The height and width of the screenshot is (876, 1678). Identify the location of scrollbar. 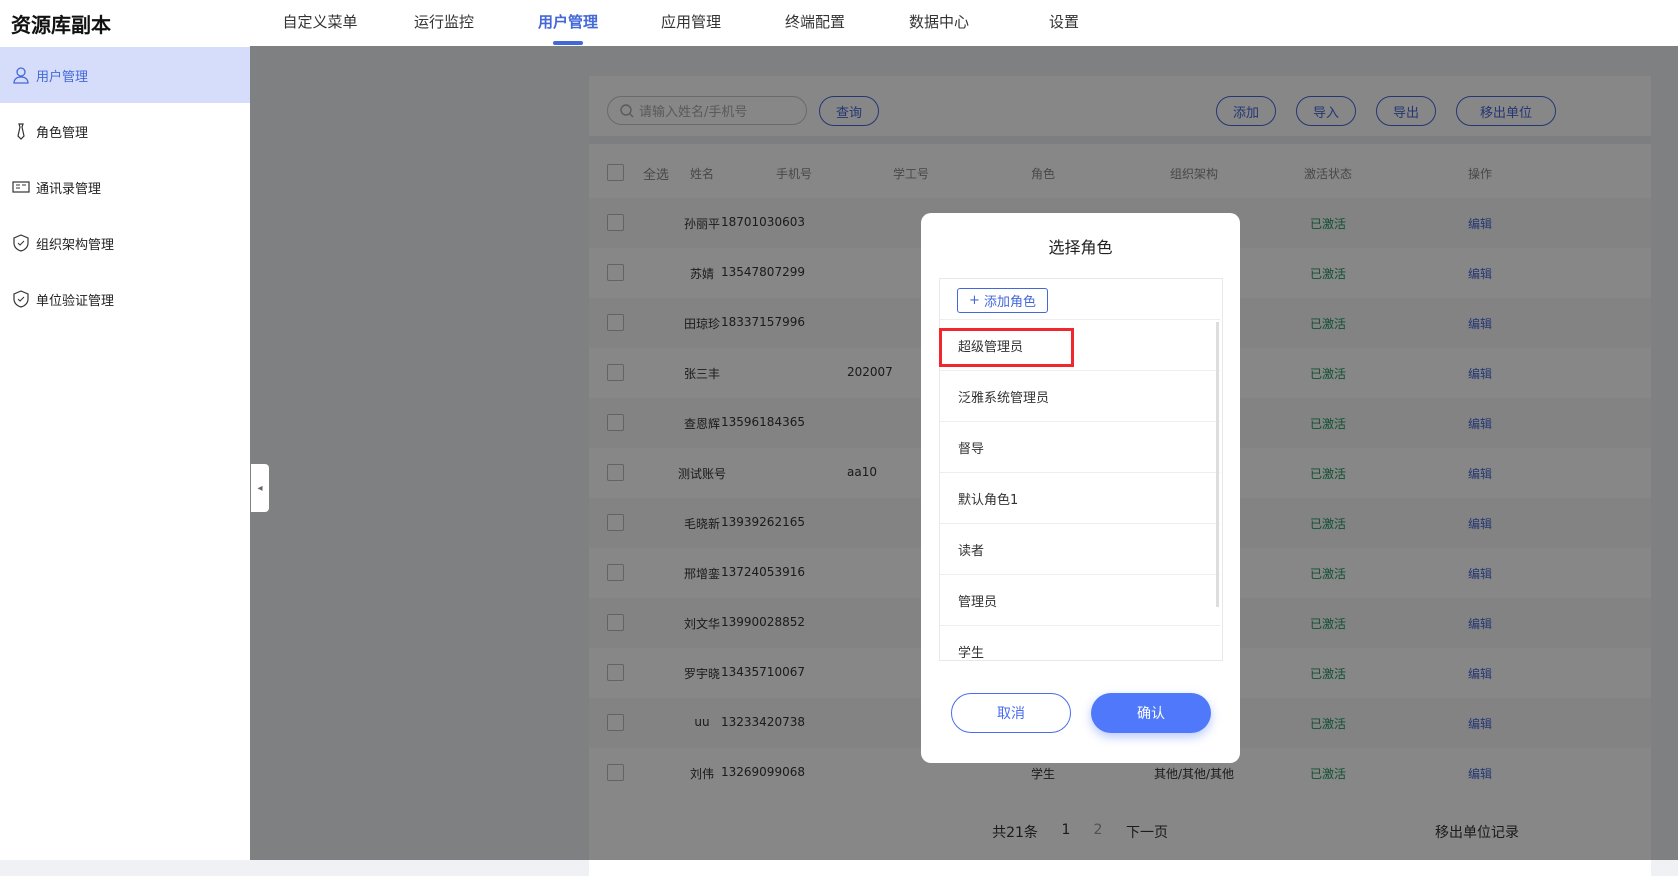
(1217, 464).